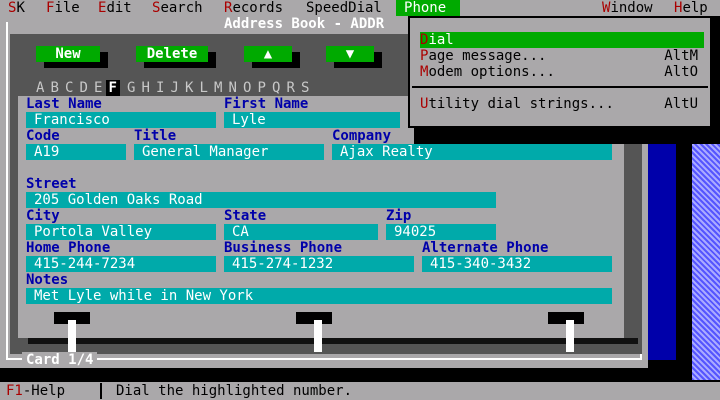 This screenshot has width=720, height=400. What do you see at coordinates (218, 88) in the screenshot?
I see `alphabet-tab-m: M` at bounding box center [218, 88].